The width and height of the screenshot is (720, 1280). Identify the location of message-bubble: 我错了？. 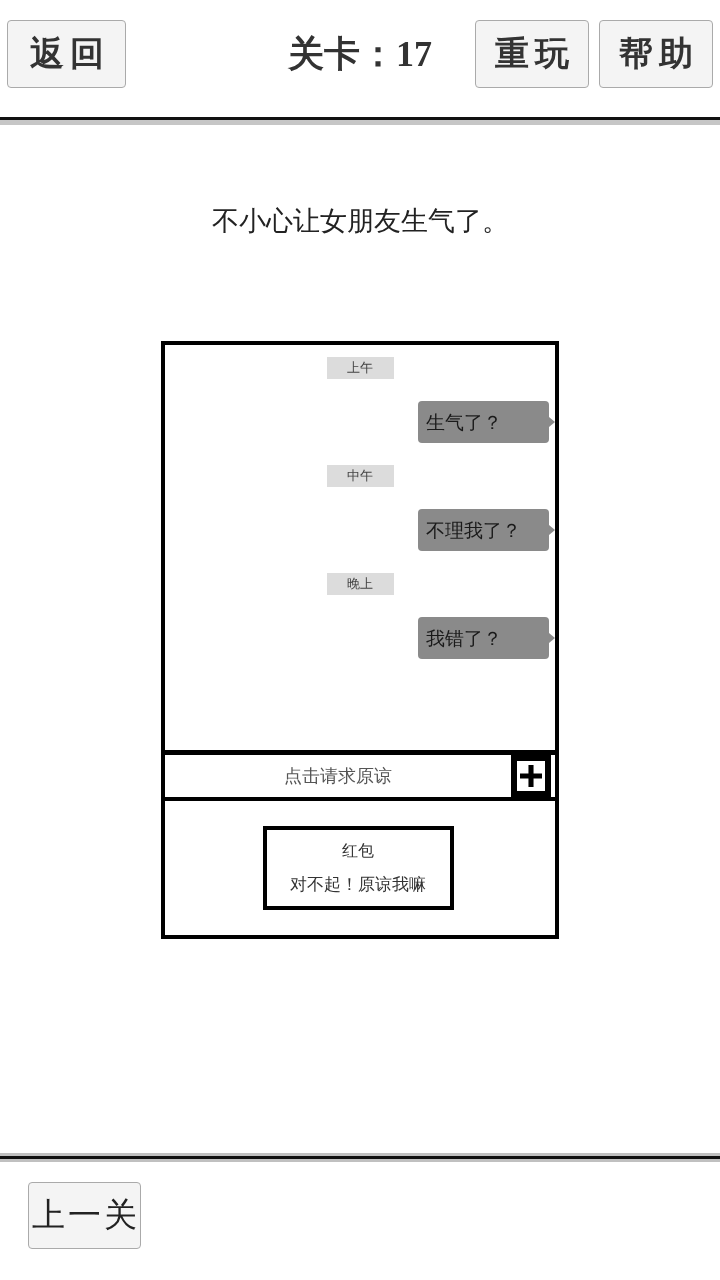
(483, 638).